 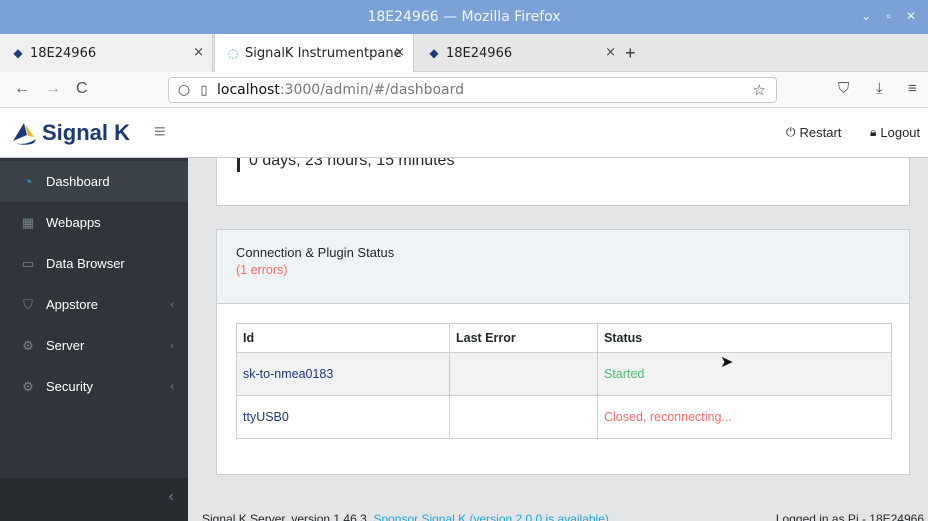 I want to click on folder-icon: ▭, so click(x=28, y=263).